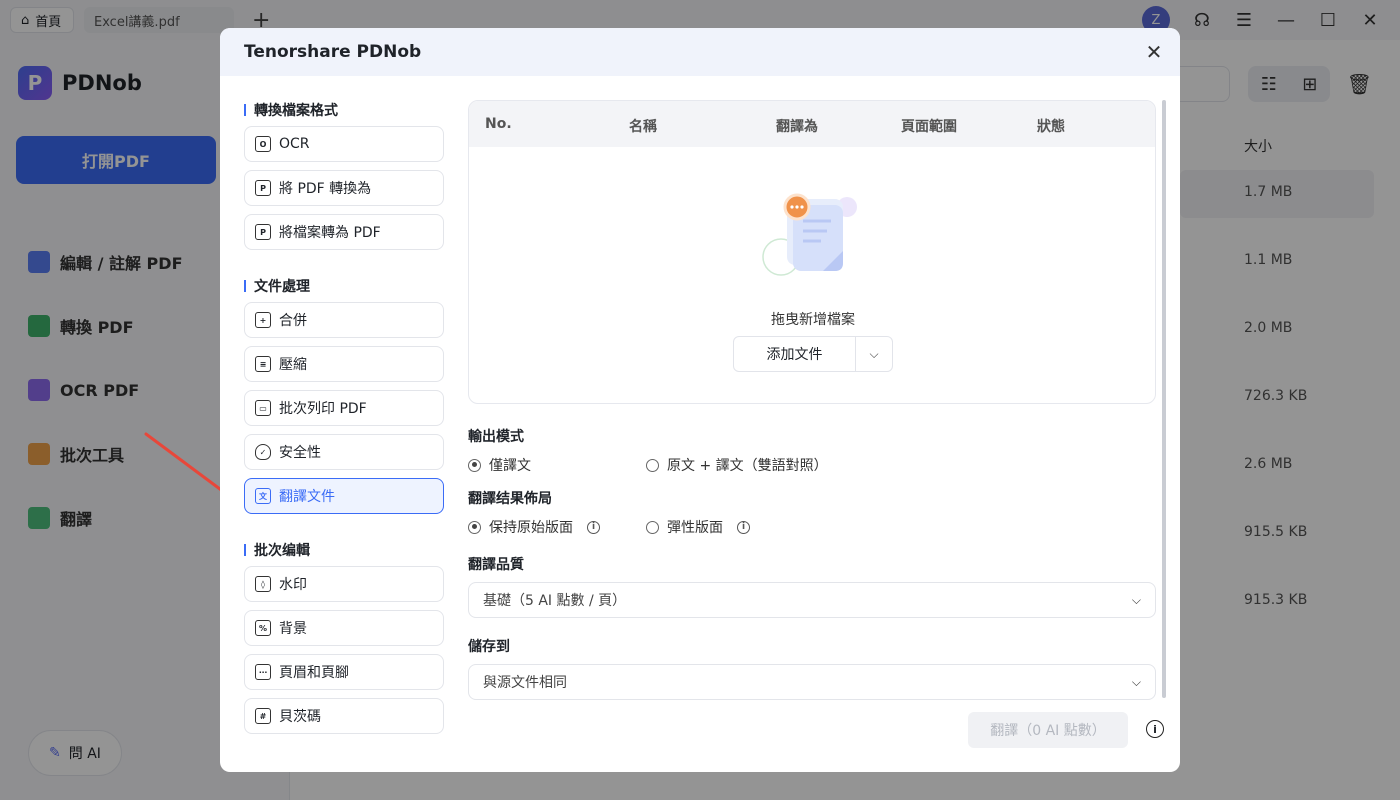 This screenshot has width=1400, height=800. Describe the element at coordinates (300, 453) in the screenshot. I see `tool-label: 安全性` at that location.